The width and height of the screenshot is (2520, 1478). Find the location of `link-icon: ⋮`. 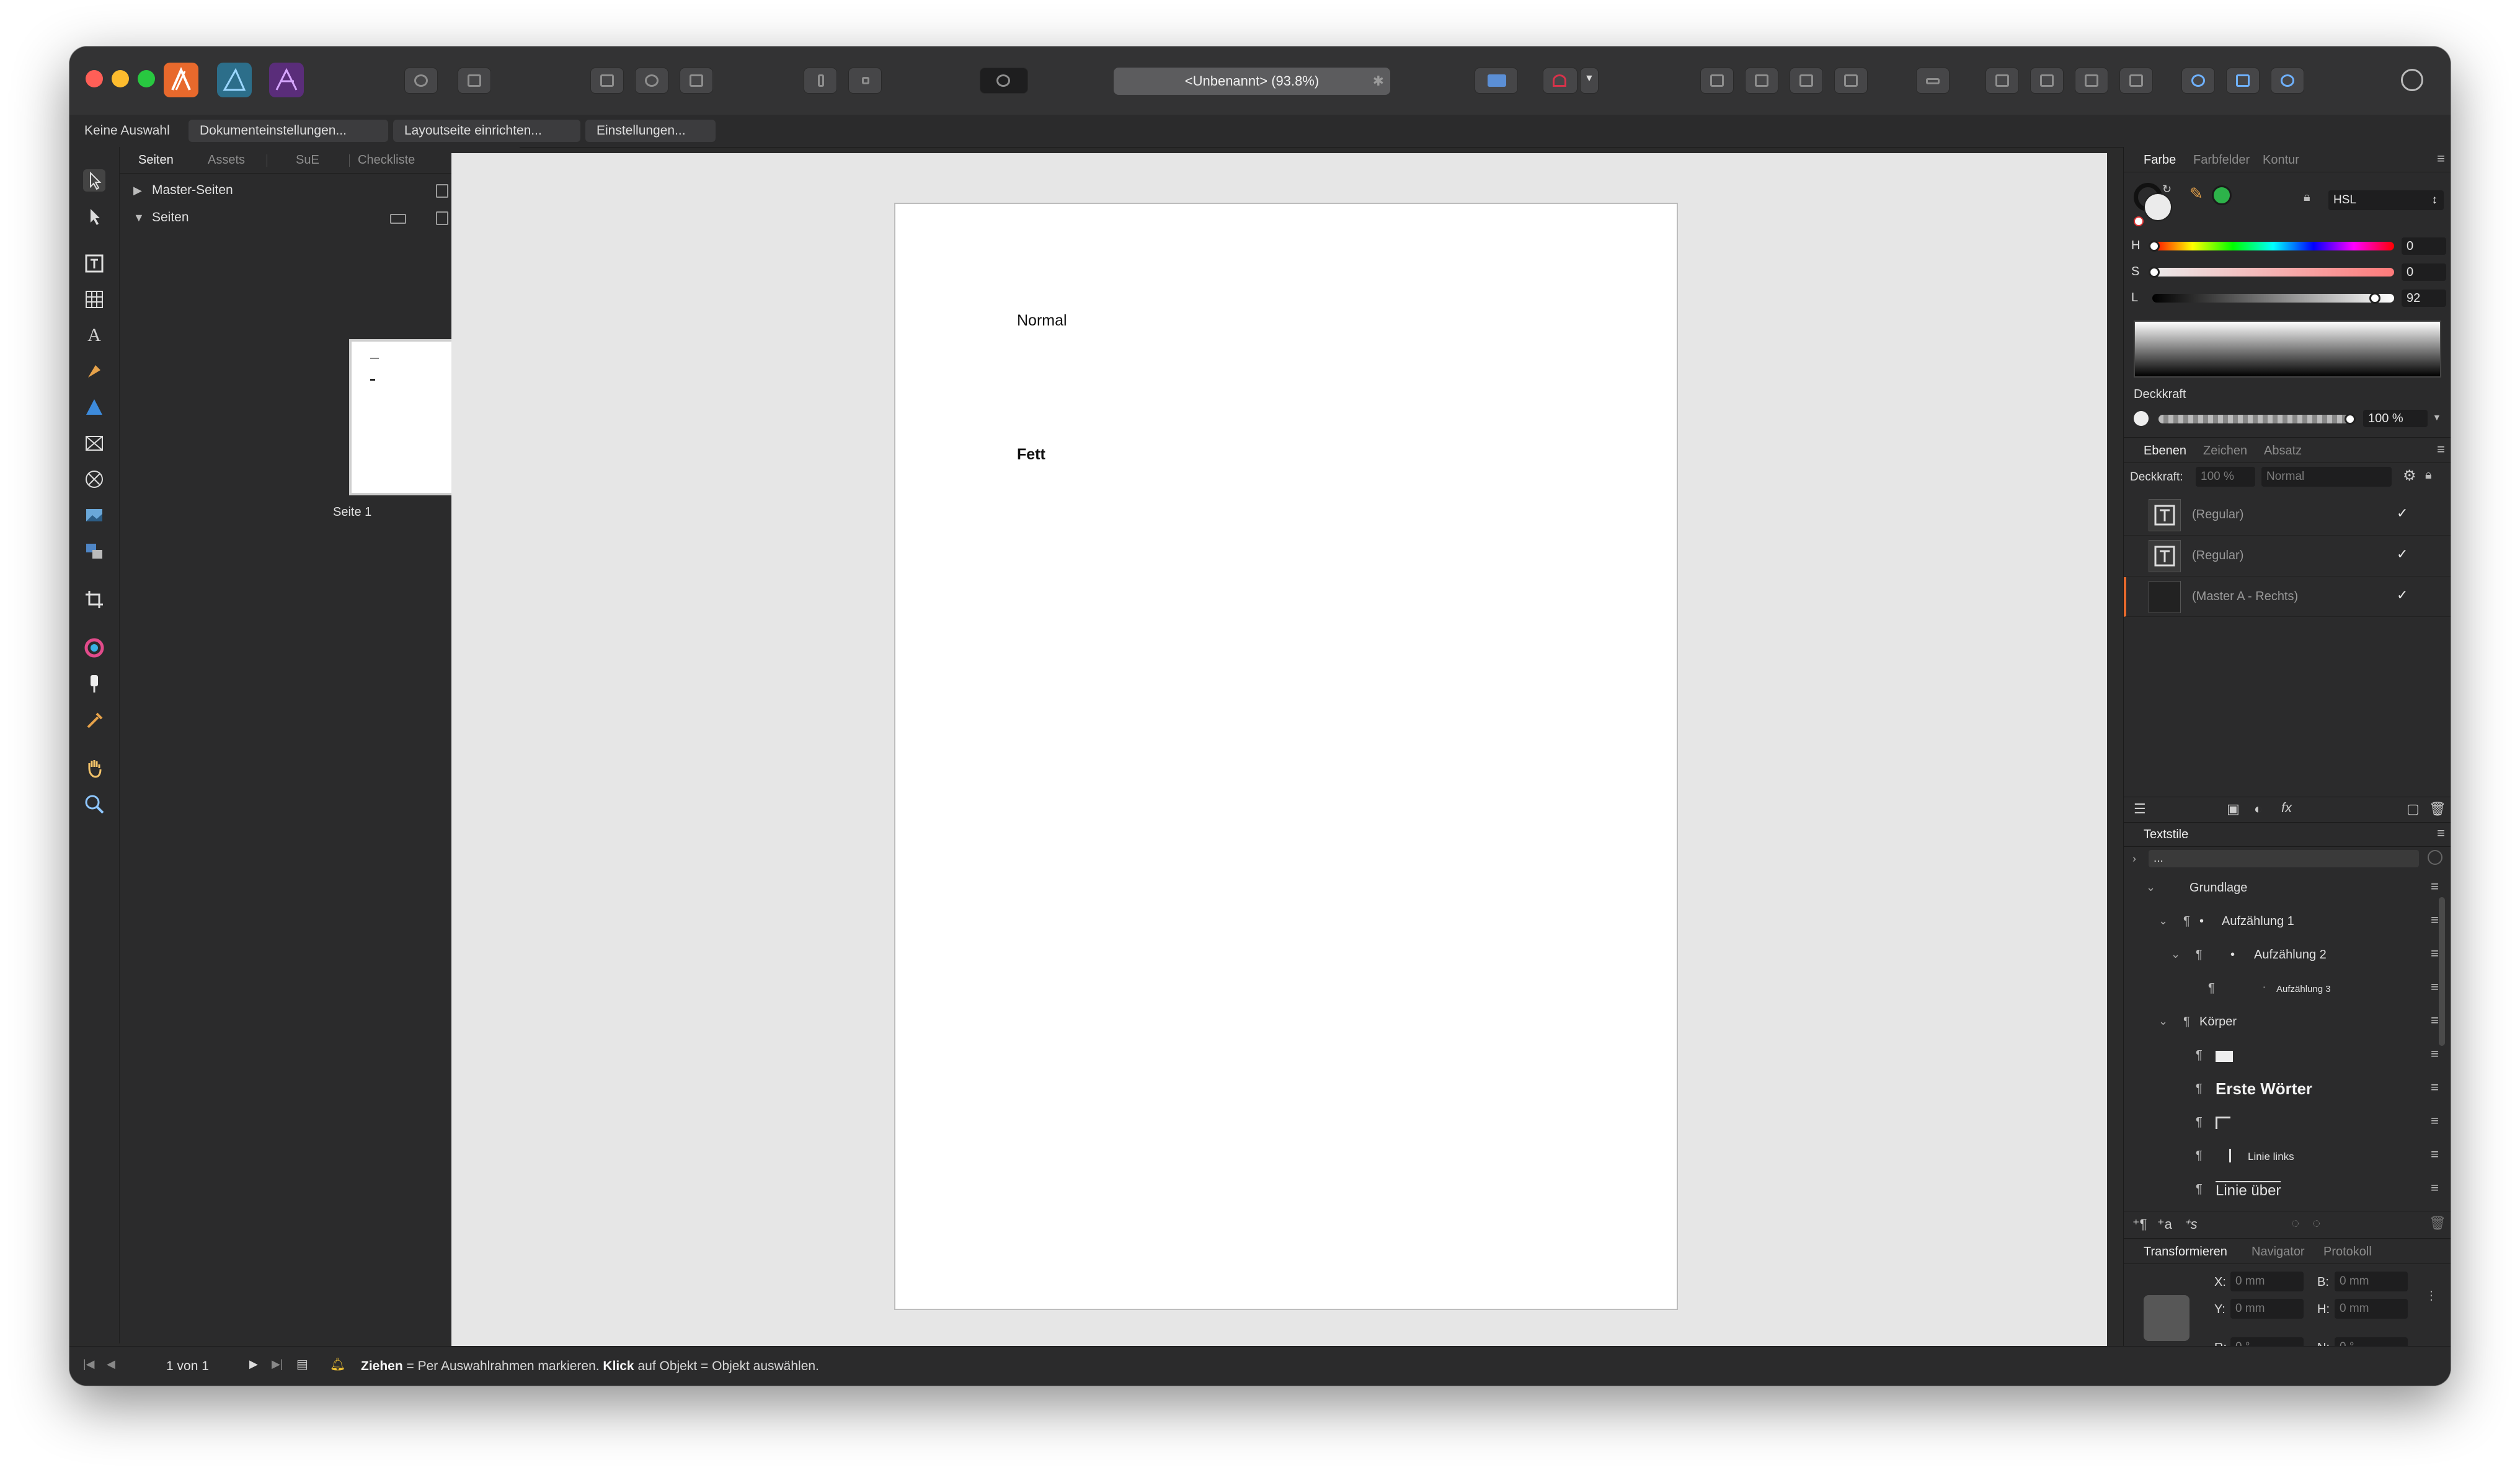

link-icon: ⋮ is located at coordinates (2431, 1295).